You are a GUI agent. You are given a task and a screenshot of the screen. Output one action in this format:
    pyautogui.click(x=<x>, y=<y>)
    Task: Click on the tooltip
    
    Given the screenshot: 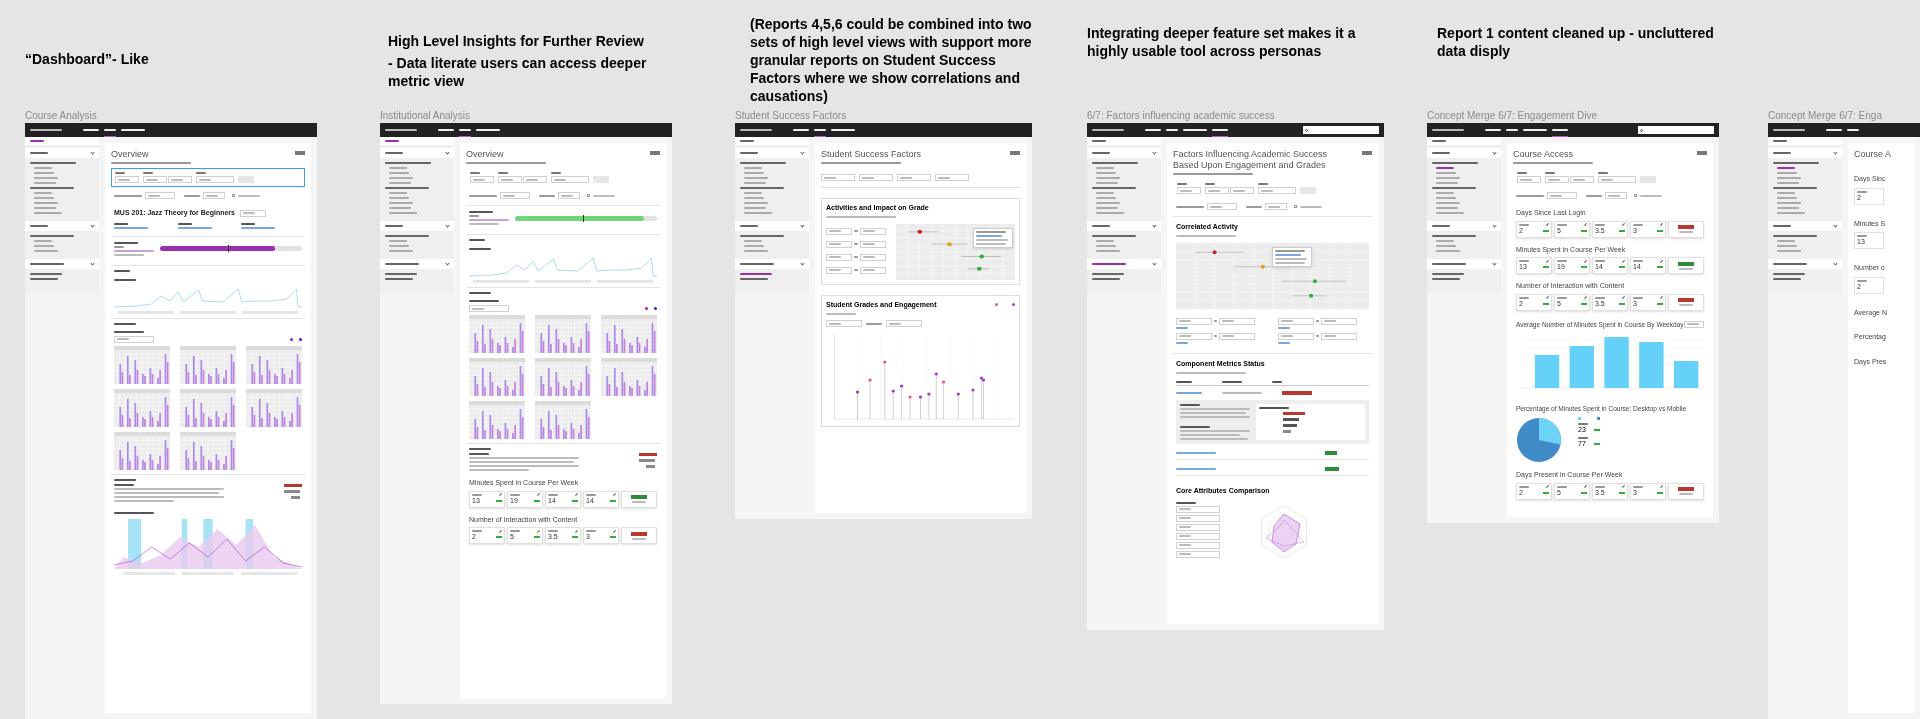 What is the action you would take?
    pyautogui.click(x=993, y=237)
    